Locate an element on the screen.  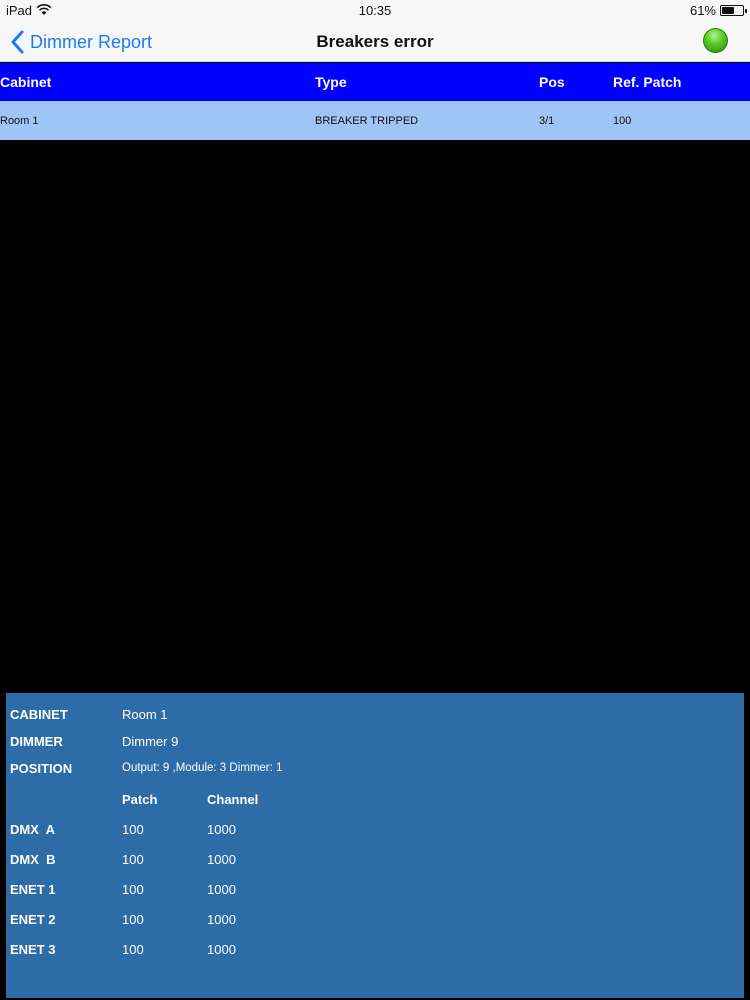
page-title: Breakers error is located at coordinates (375, 41).